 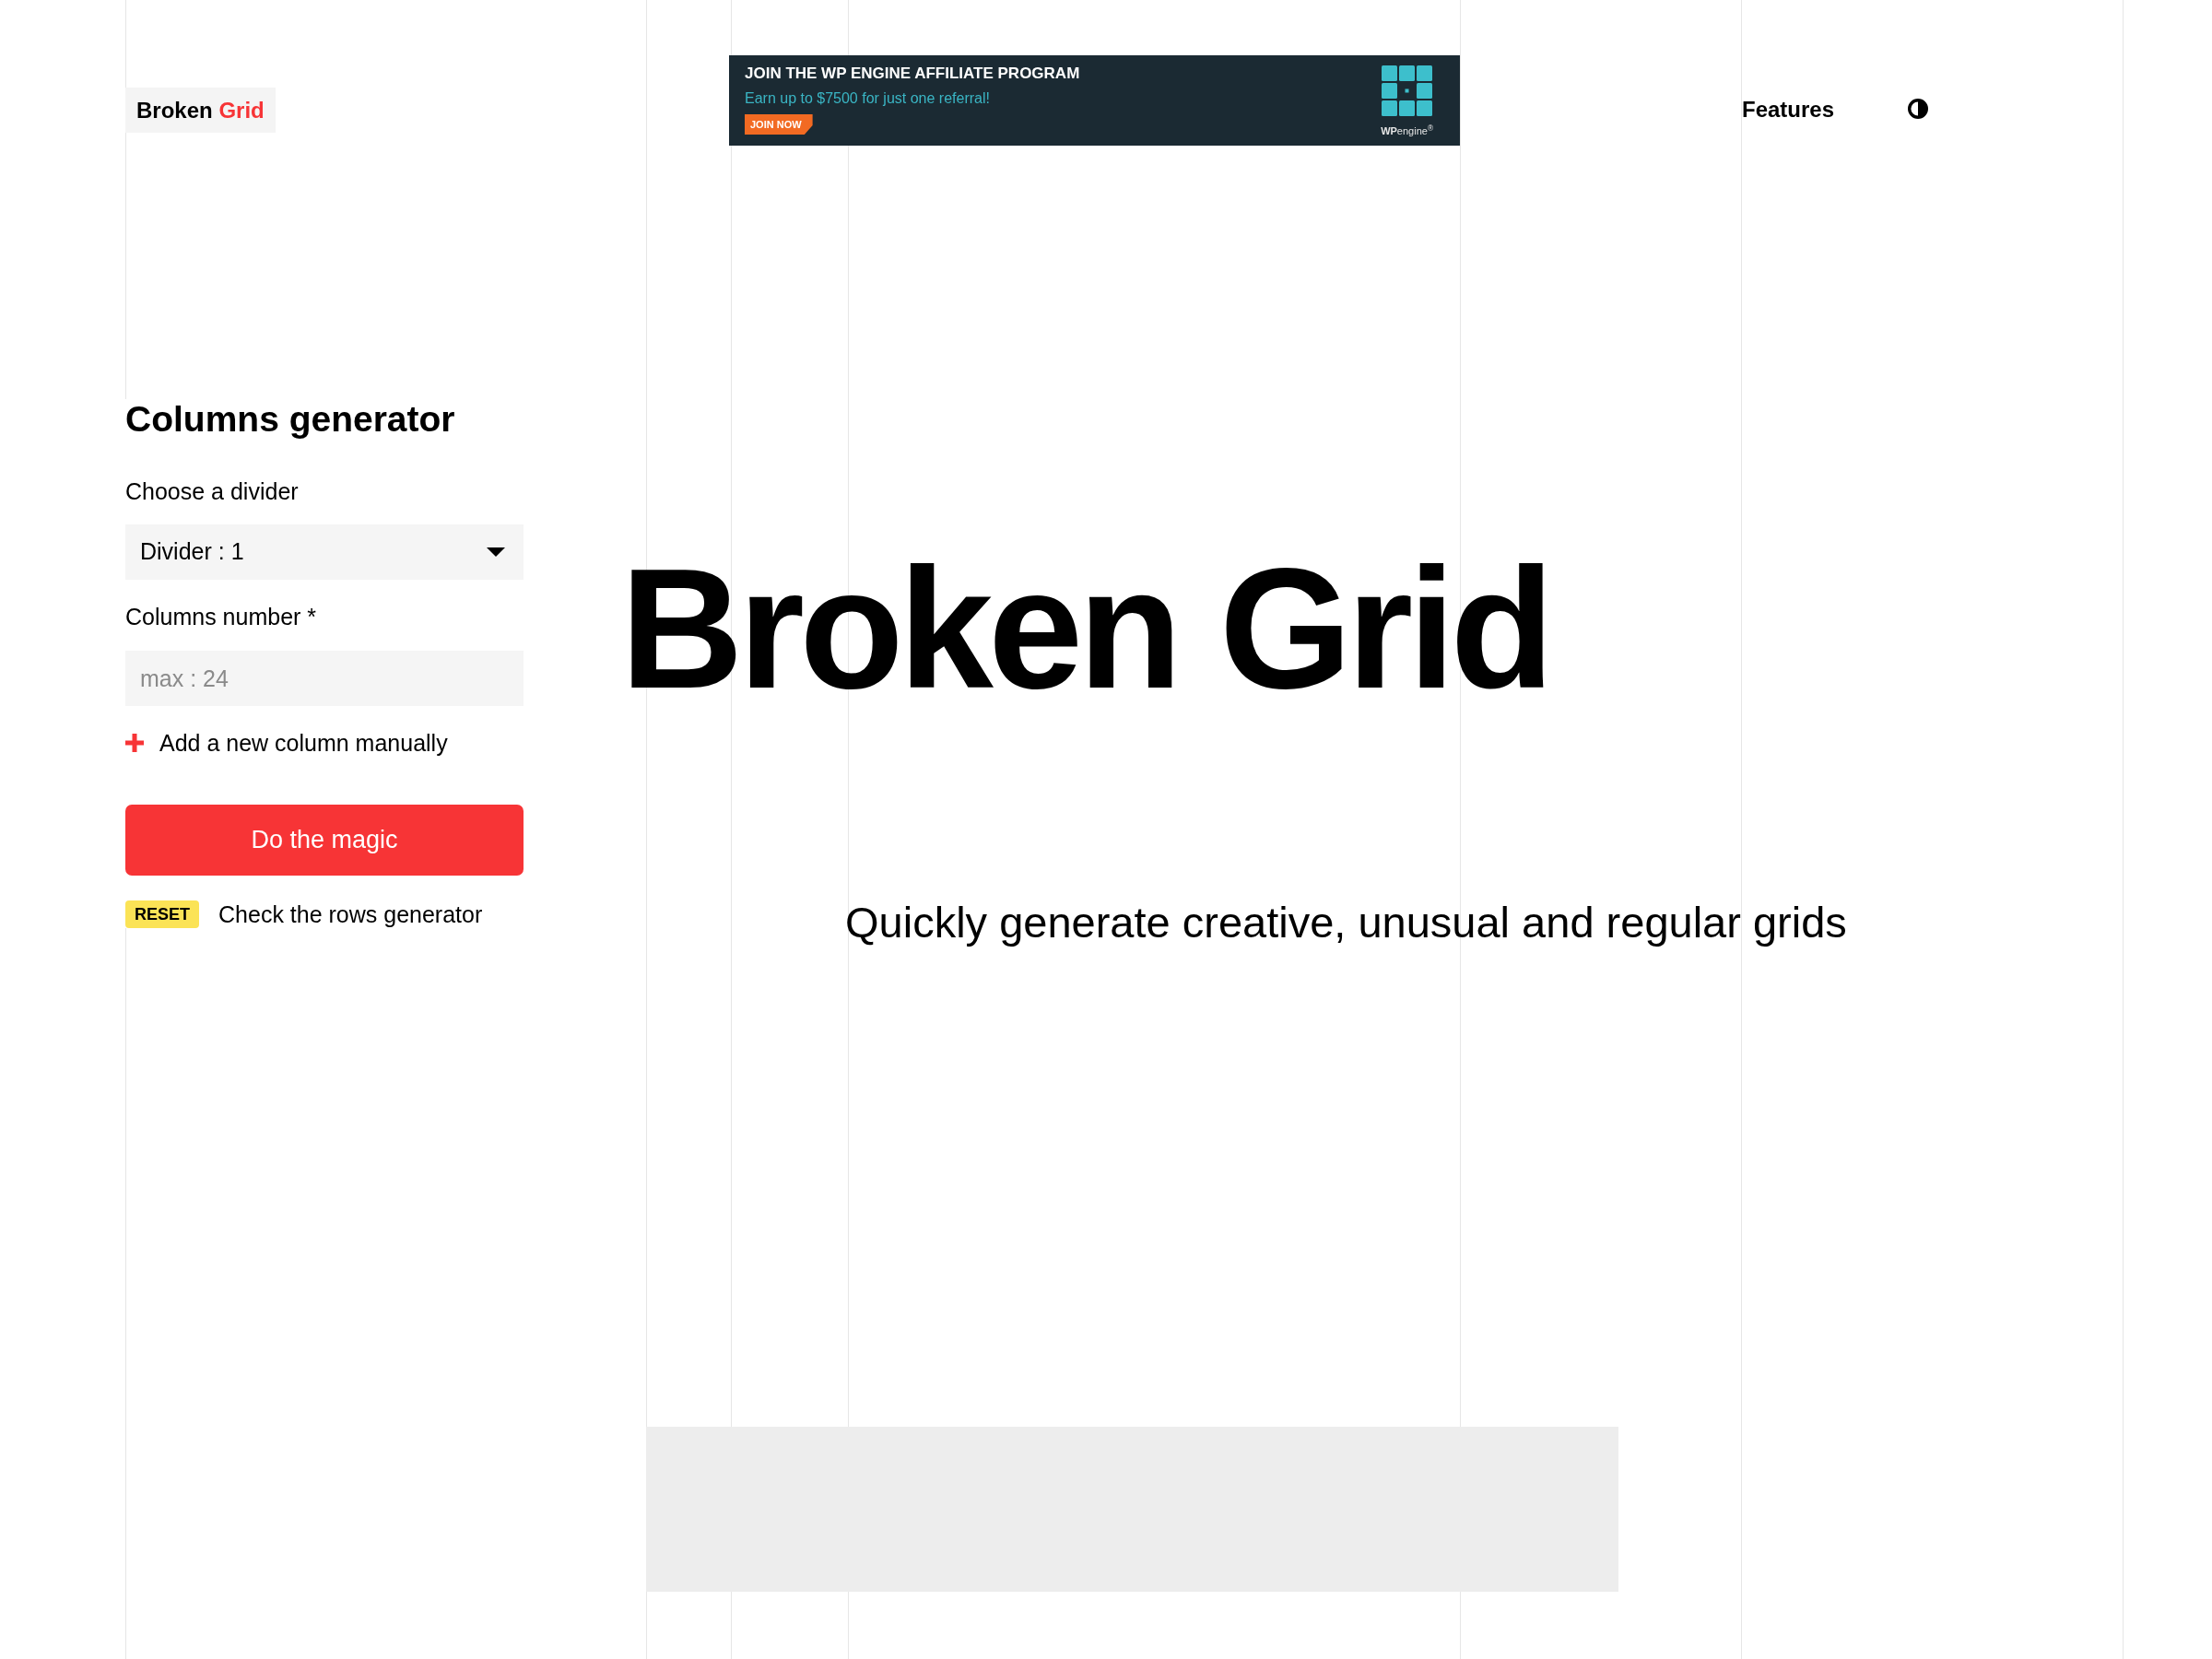 I want to click on ad-brand-name: WPengine$^{®}$, so click(x=1407, y=130).